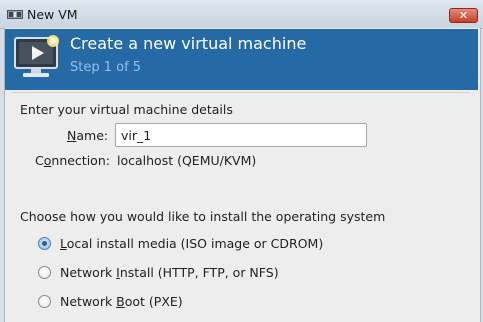 The image size is (483, 322). Describe the element at coordinates (191, 243) in the screenshot. I see `radio-label-local-media: Local install media (ISO image or CDROM)` at that location.